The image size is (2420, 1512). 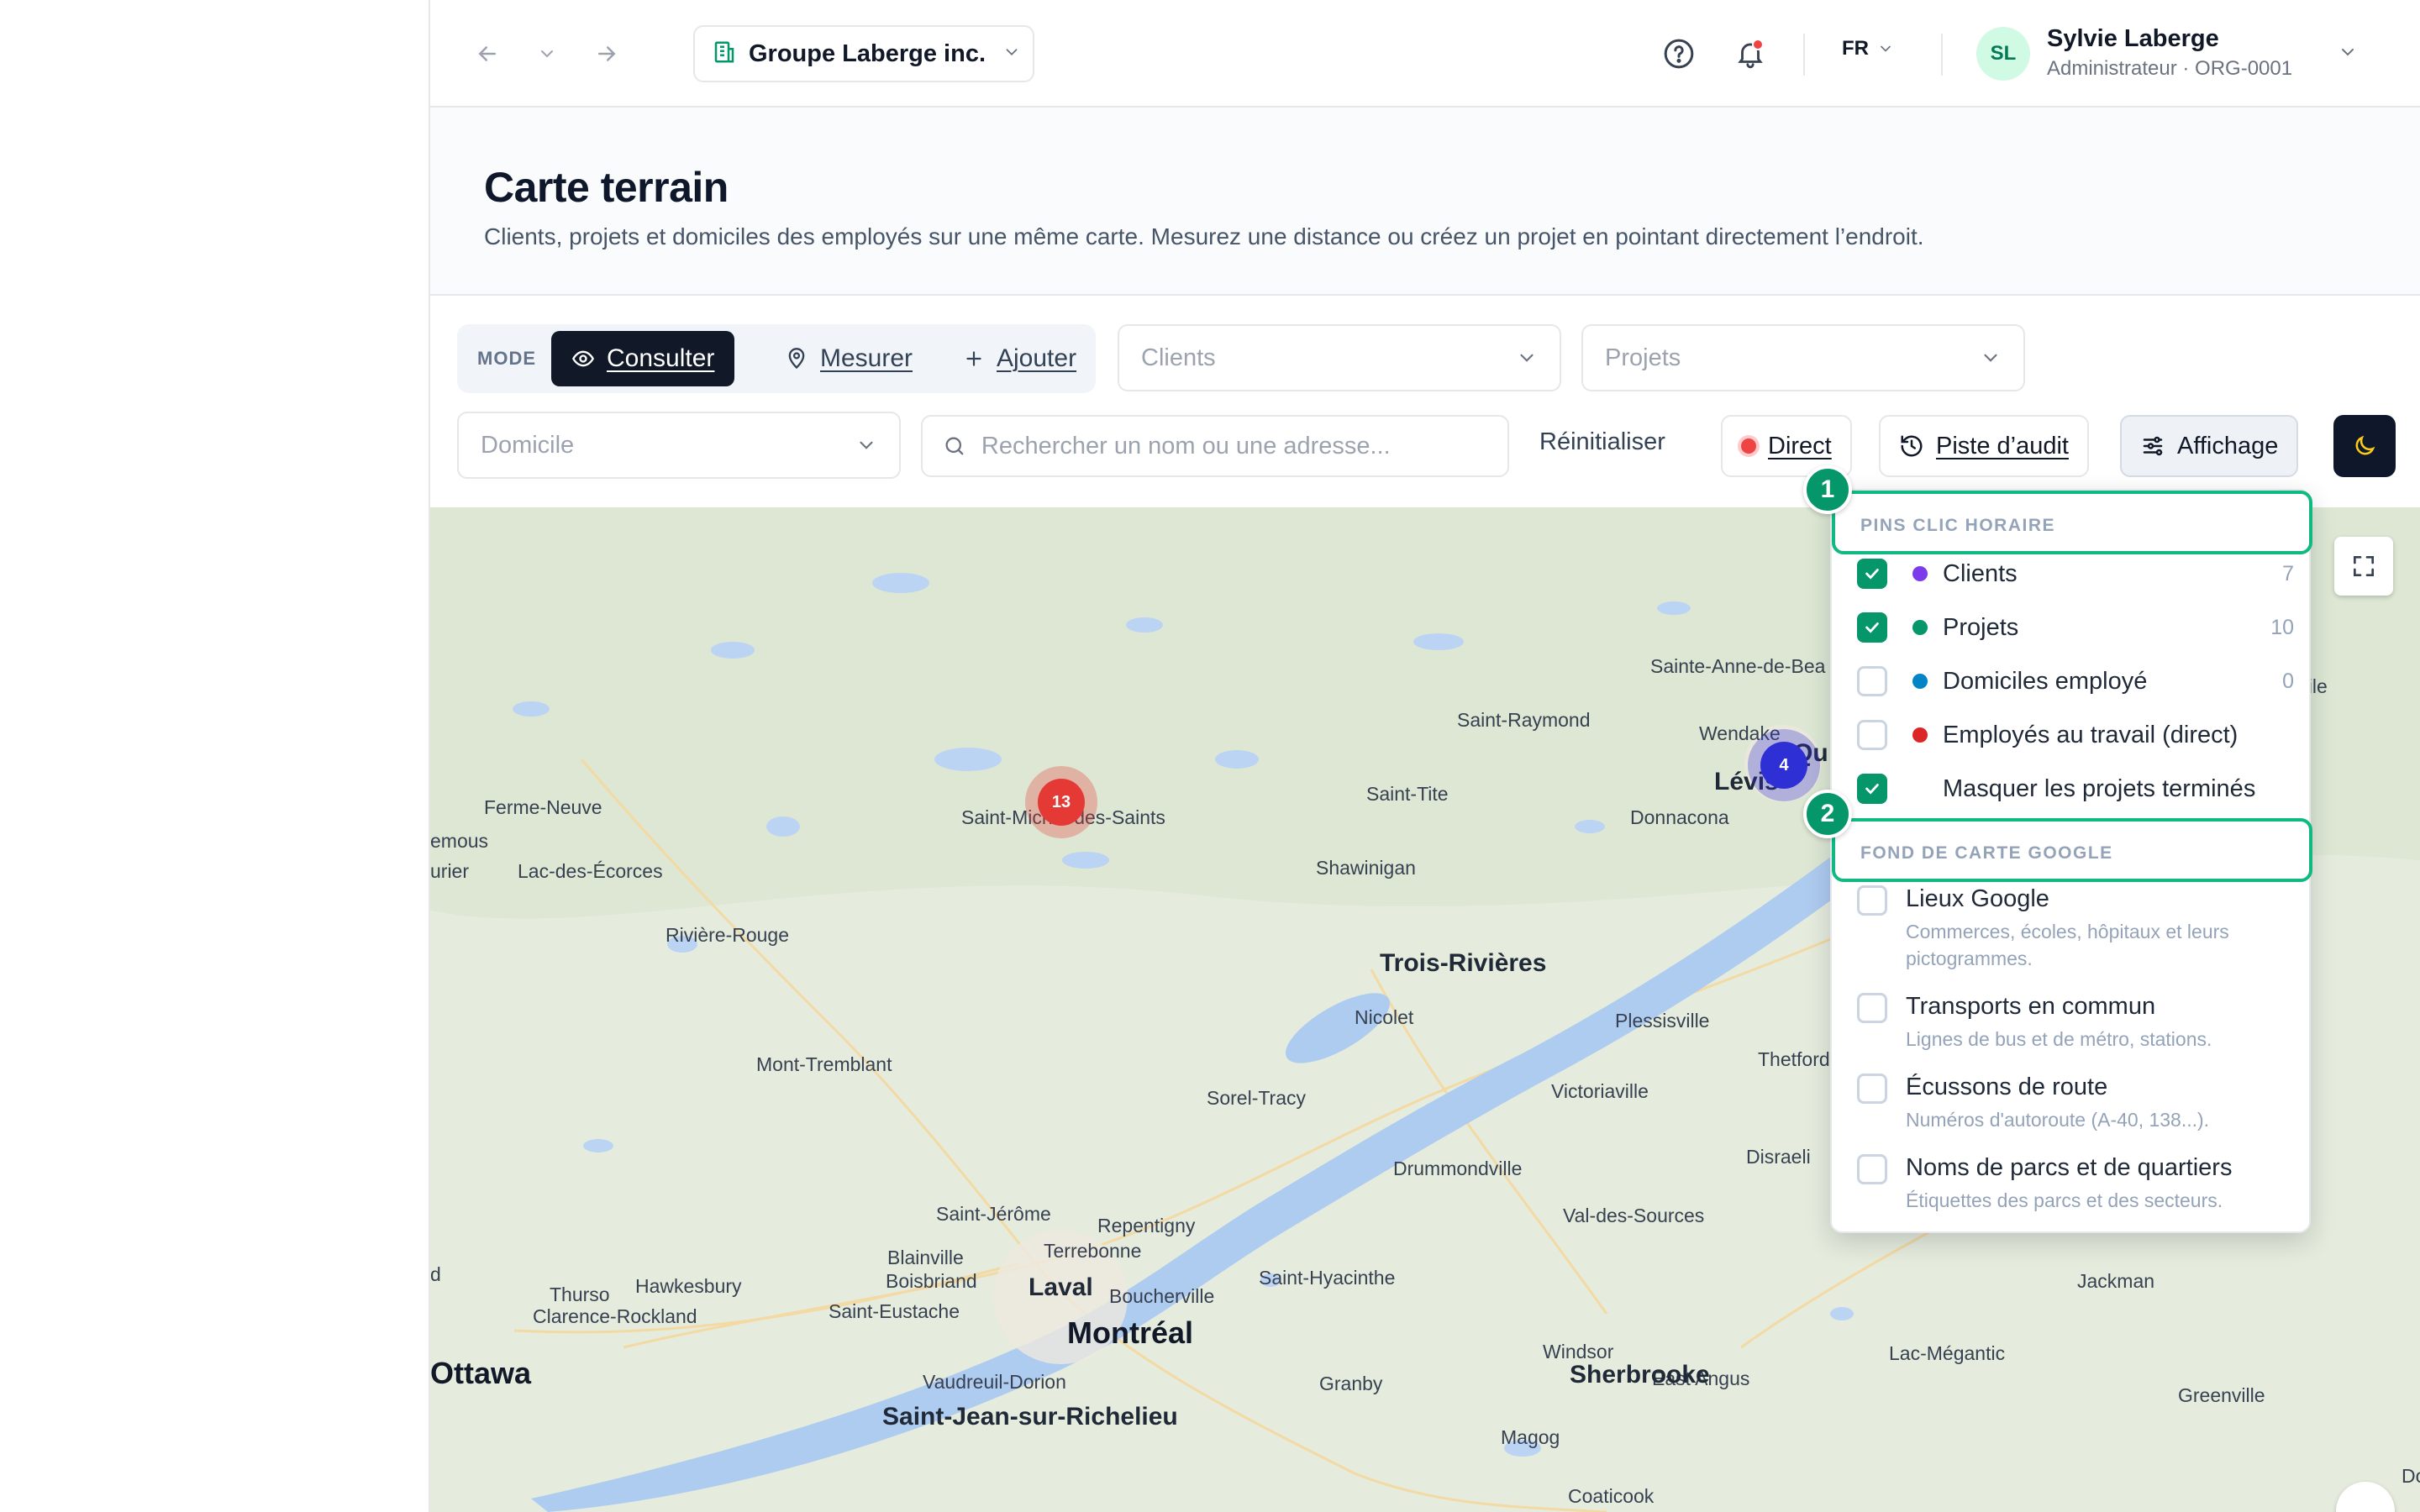 I want to click on map-city-label: Trois-Rivières, so click(x=1464, y=963).